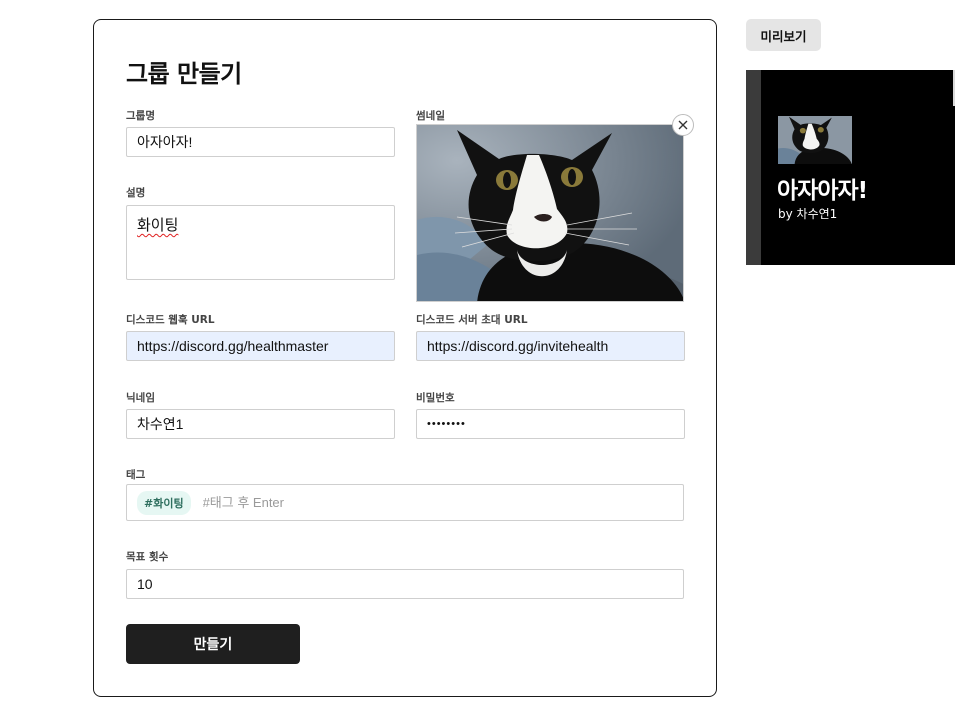 Image resolution: width=955 pixels, height=716 pixels. Describe the element at coordinates (753, 167) in the screenshot. I see `preview-side-strip` at that location.